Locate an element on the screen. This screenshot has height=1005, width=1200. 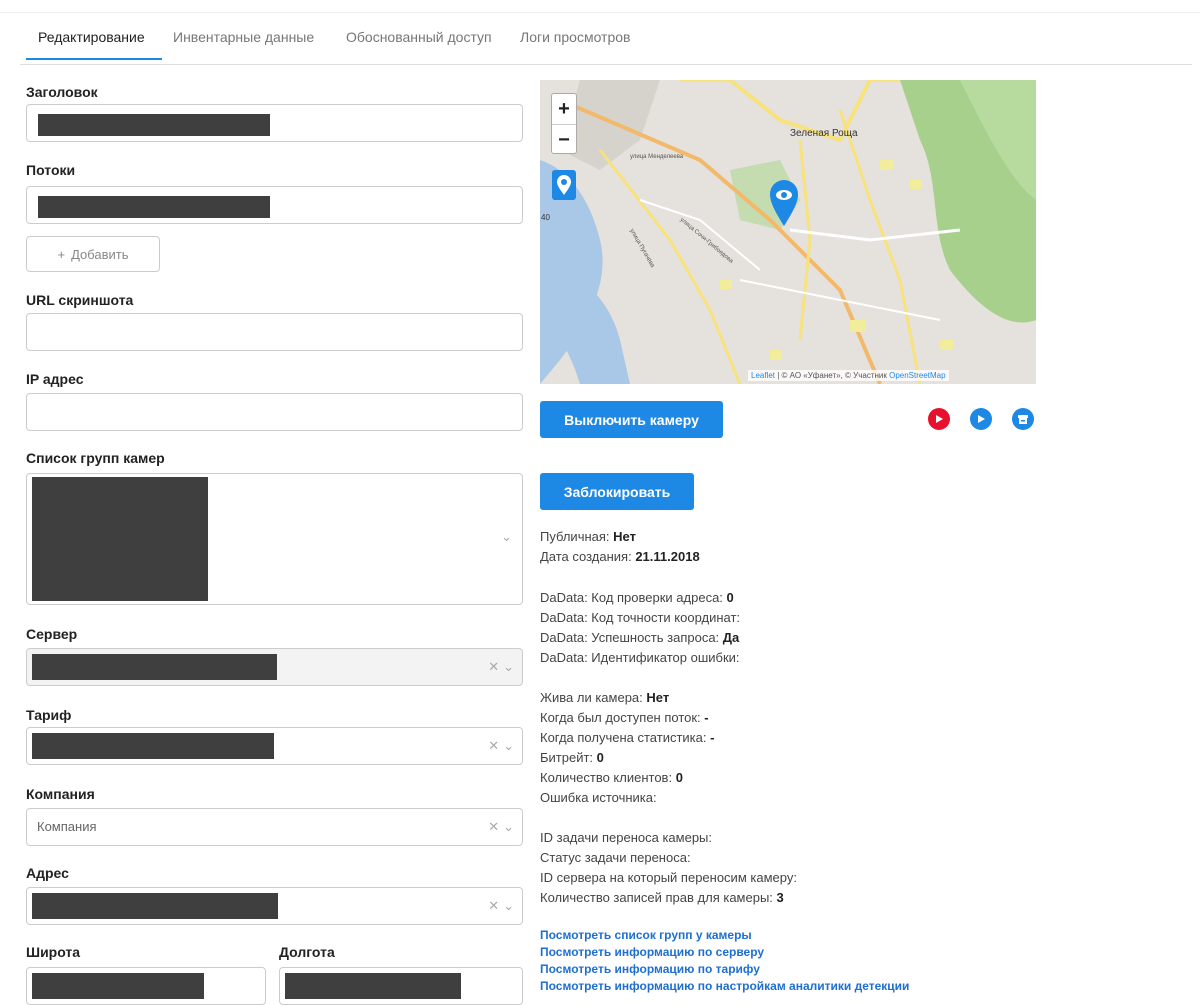
company-placeholder: Компания is located at coordinates (67, 826).